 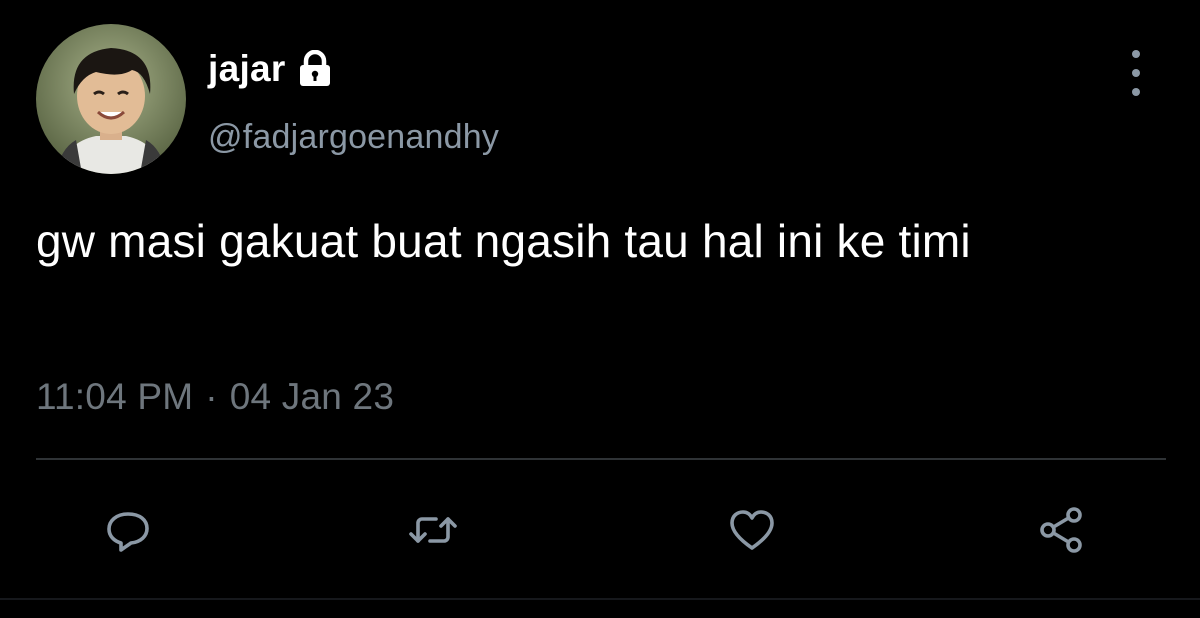 What do you see at coordinates (600, 599) in the screenshot?
I see `bottom-divider` at bounding box center [600, 599].